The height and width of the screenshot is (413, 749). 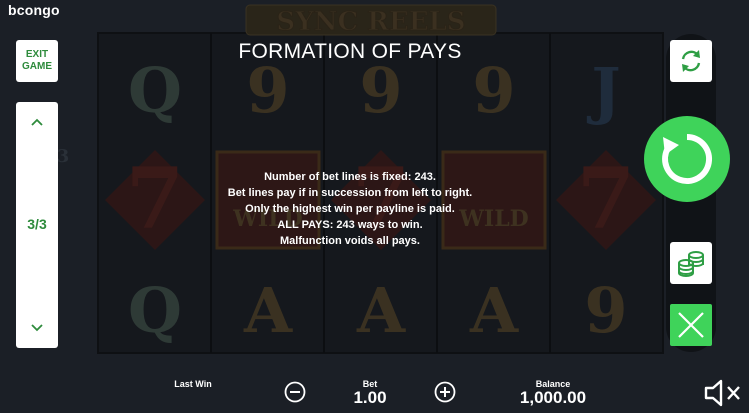 I want to click on chevron-down-icon, so click(x=37, y=328).